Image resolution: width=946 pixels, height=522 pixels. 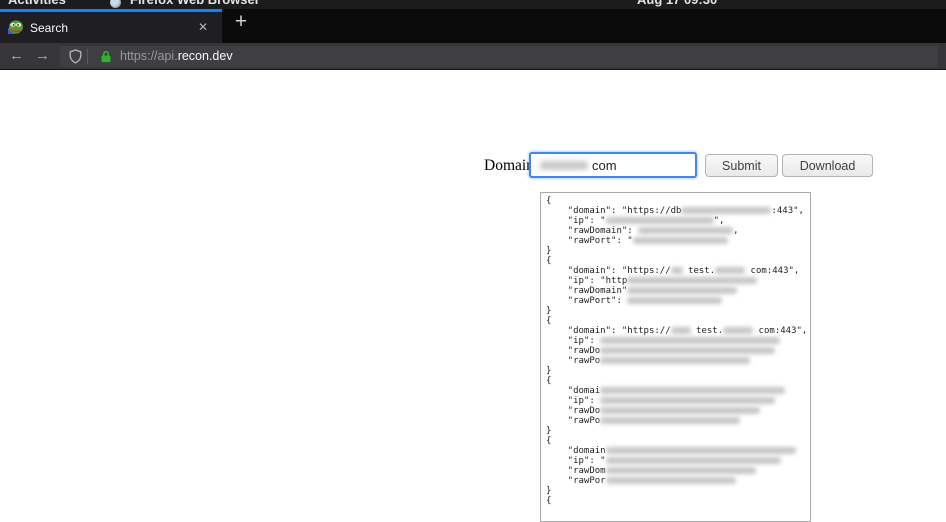 I want to click on json-line: "ip": ", so click(x=678, y=461).